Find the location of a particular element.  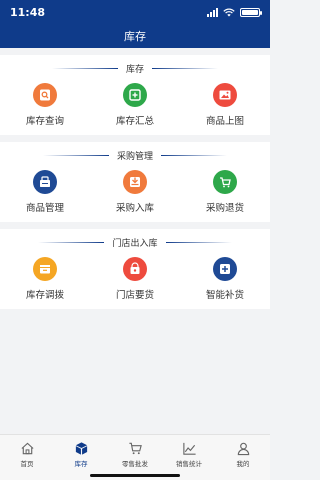

purchase-inbound-button: 采购入库 is located at coordinates (135, 192).